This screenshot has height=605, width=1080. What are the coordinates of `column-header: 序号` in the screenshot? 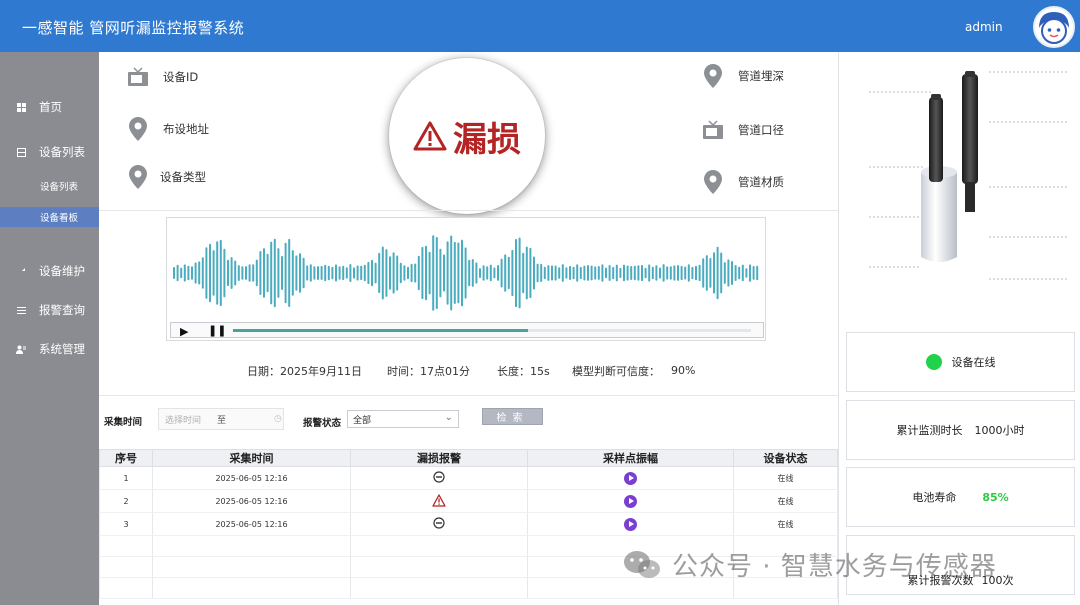 It's located at (126, 458).